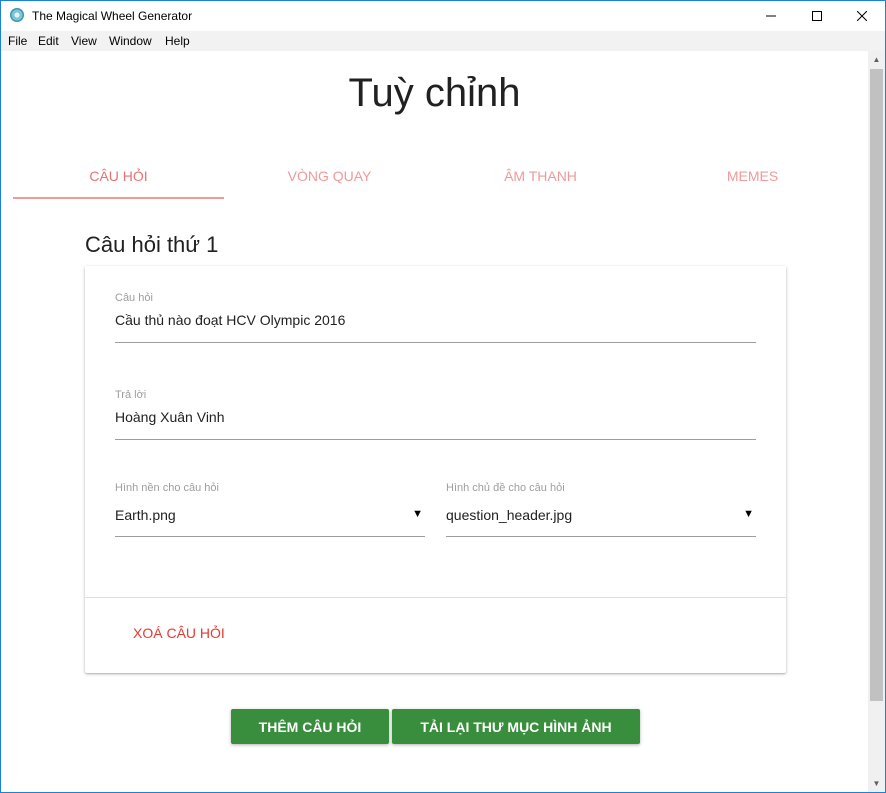 The height and width of the screenshot is (793, 886). Describe the element at coordinates (130, 41) in the screenshot. I see `menu-window: Window` at that location.